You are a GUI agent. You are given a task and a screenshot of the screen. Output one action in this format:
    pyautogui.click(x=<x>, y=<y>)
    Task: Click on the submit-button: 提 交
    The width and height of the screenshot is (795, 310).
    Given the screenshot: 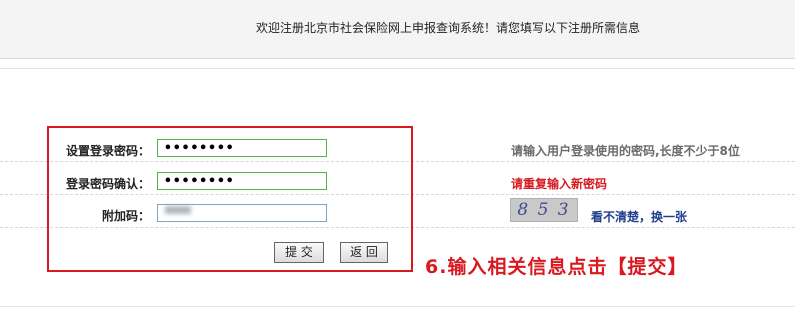 What is the action you would take?
    pyautogui.click(x=299, y=252)
    